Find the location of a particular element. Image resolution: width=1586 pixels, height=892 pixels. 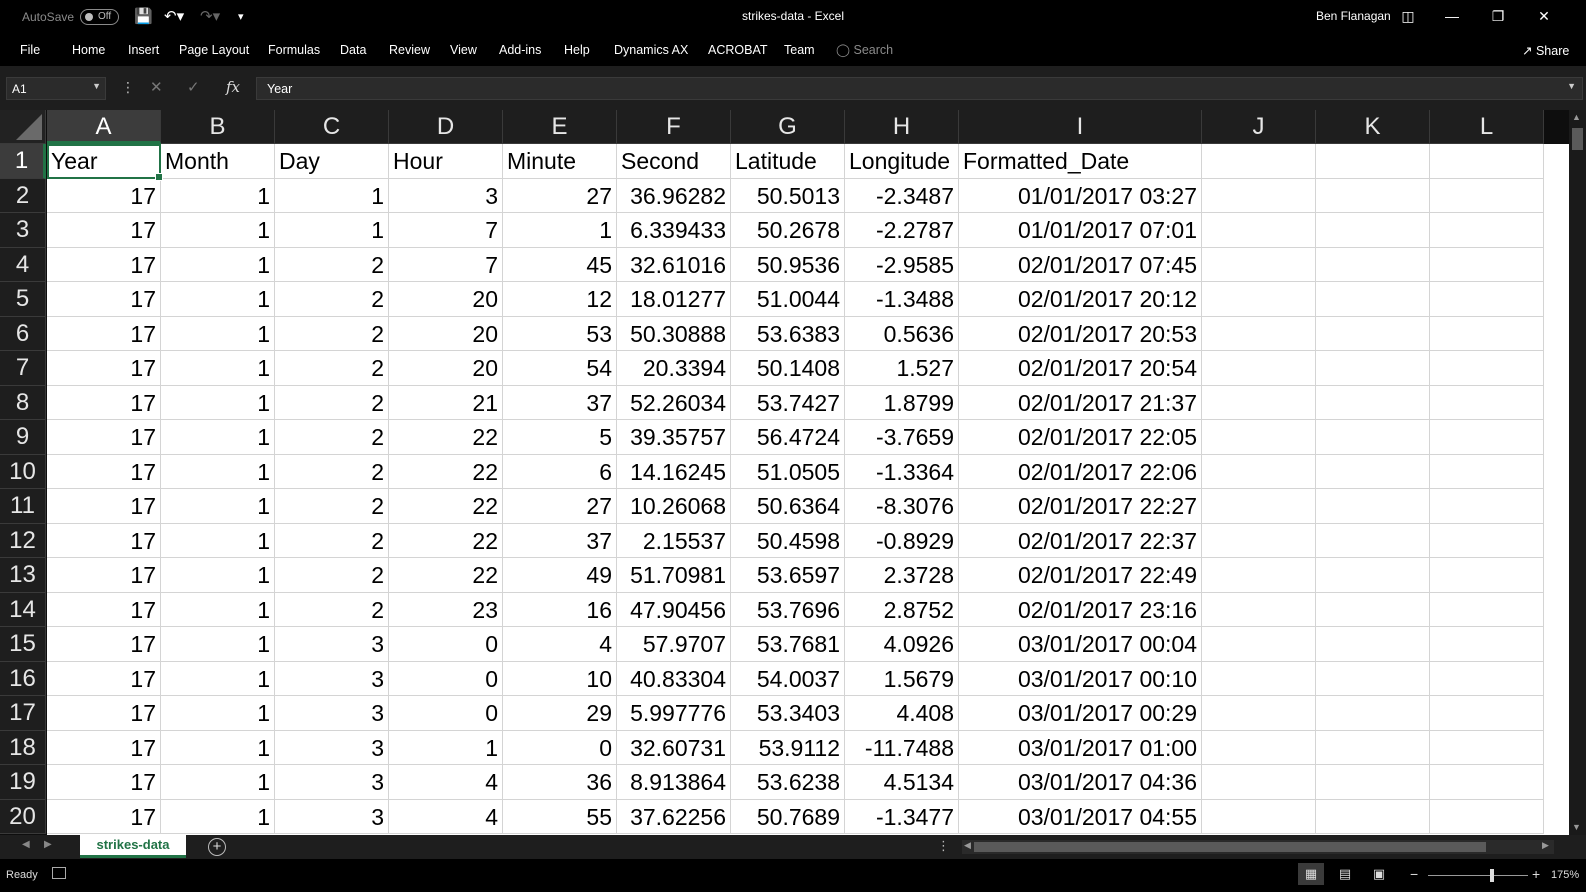

cell-c19: 3 is located at coordinates (332, 782).